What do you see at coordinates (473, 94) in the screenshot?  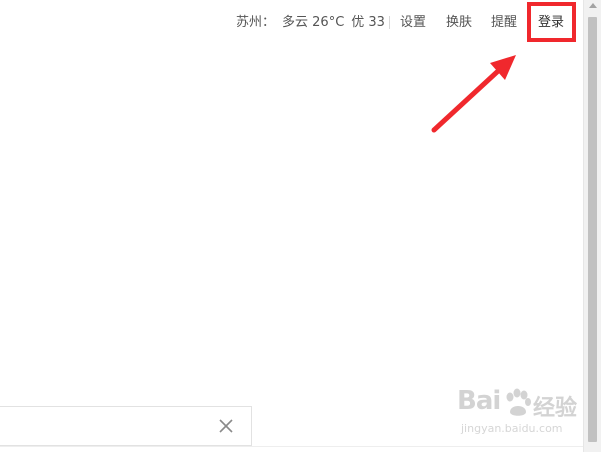 I see `annotation-arrow-icon` at bounding box center [473, 94].